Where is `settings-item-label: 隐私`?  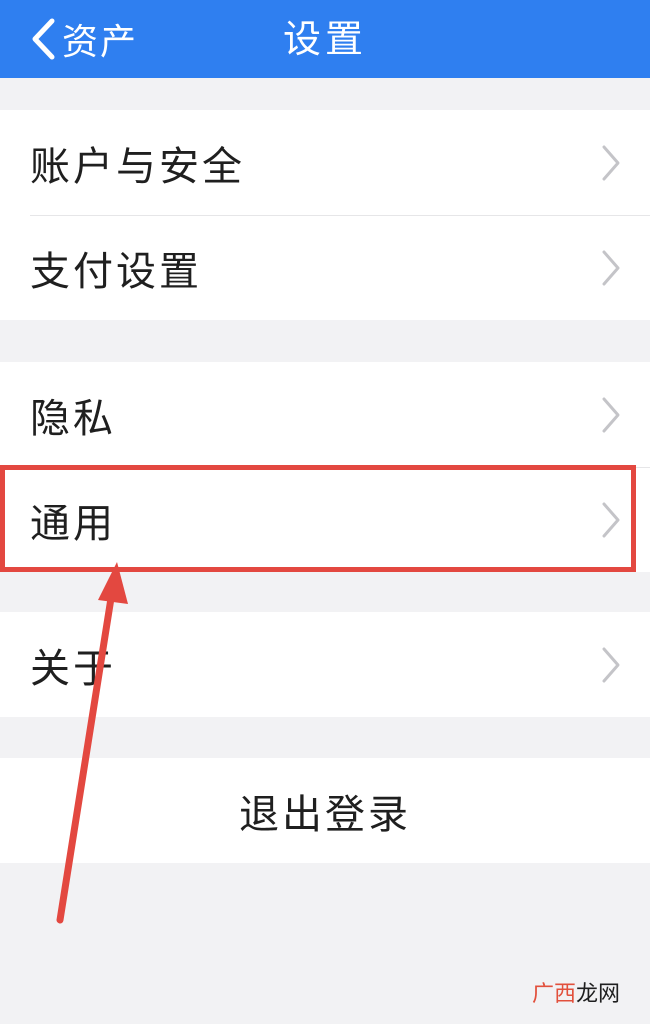
settings-item-label: 隐私 is located at coordinates (73, 418).